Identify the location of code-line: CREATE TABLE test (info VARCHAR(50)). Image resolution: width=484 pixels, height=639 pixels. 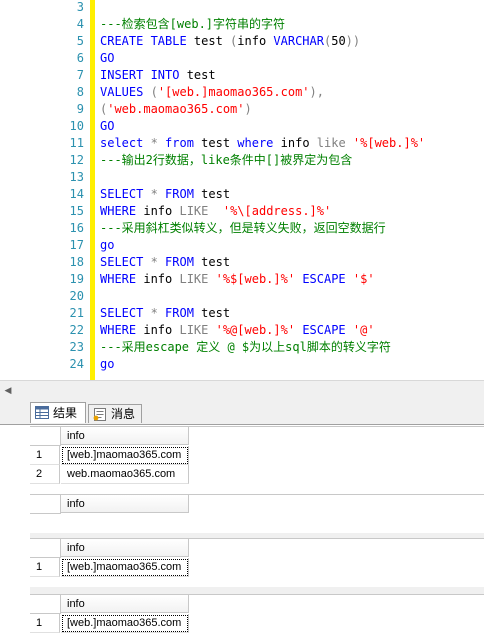
(230, 41).